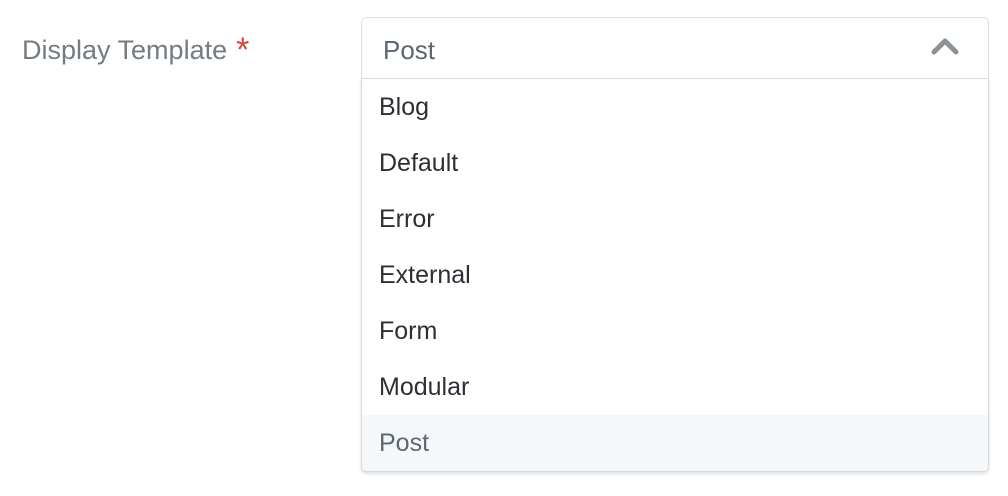  What do you see at coordinates (243, 50) in the screenshot?
I see `required-indicator: *` at bounding box center [243, 50].